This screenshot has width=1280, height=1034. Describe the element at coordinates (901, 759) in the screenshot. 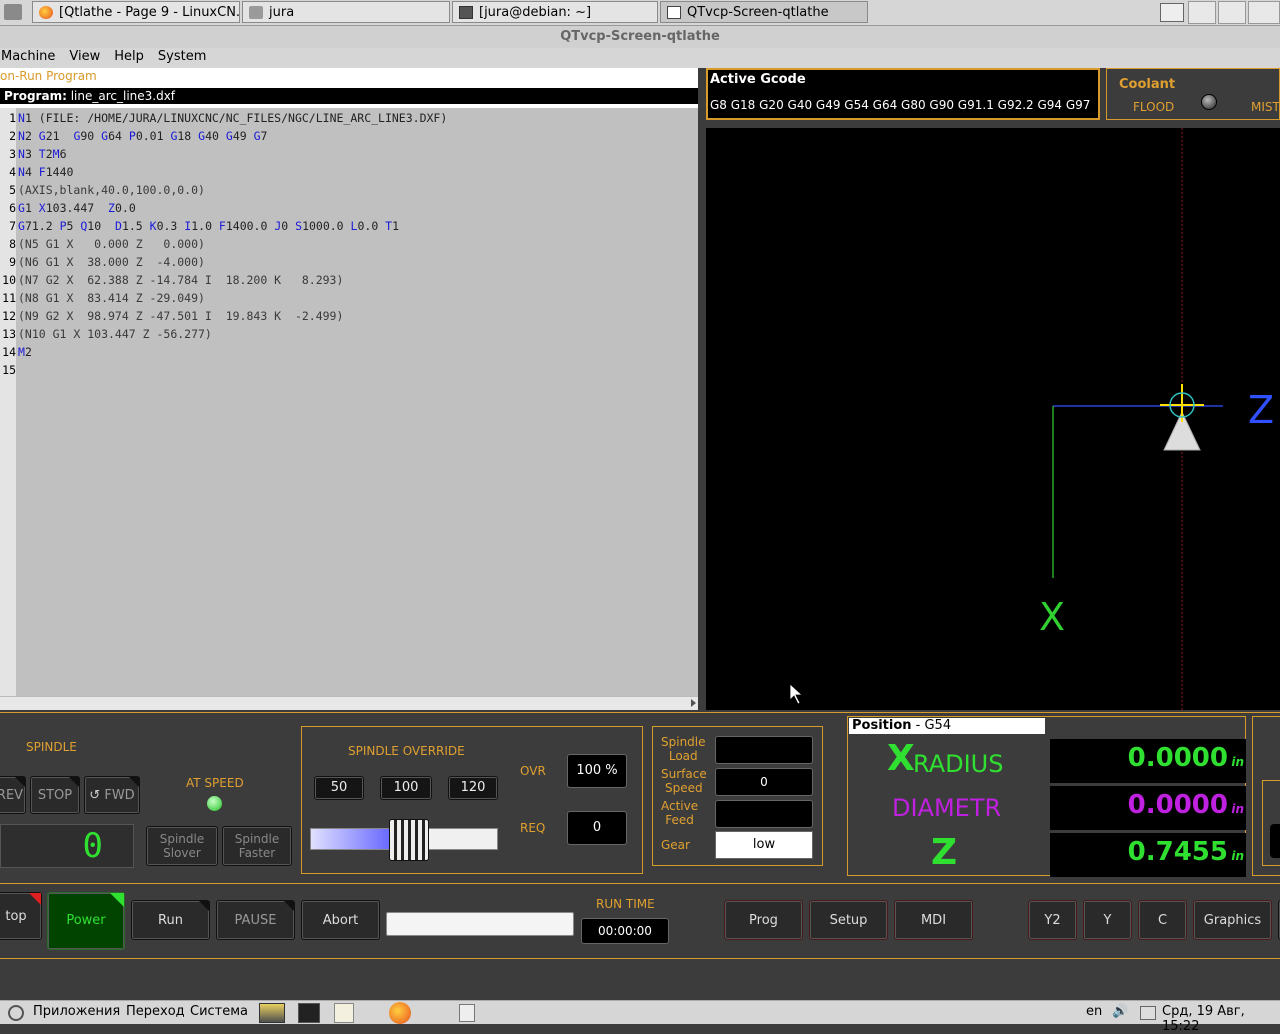

I see `x-axis-letter: X` at that location.